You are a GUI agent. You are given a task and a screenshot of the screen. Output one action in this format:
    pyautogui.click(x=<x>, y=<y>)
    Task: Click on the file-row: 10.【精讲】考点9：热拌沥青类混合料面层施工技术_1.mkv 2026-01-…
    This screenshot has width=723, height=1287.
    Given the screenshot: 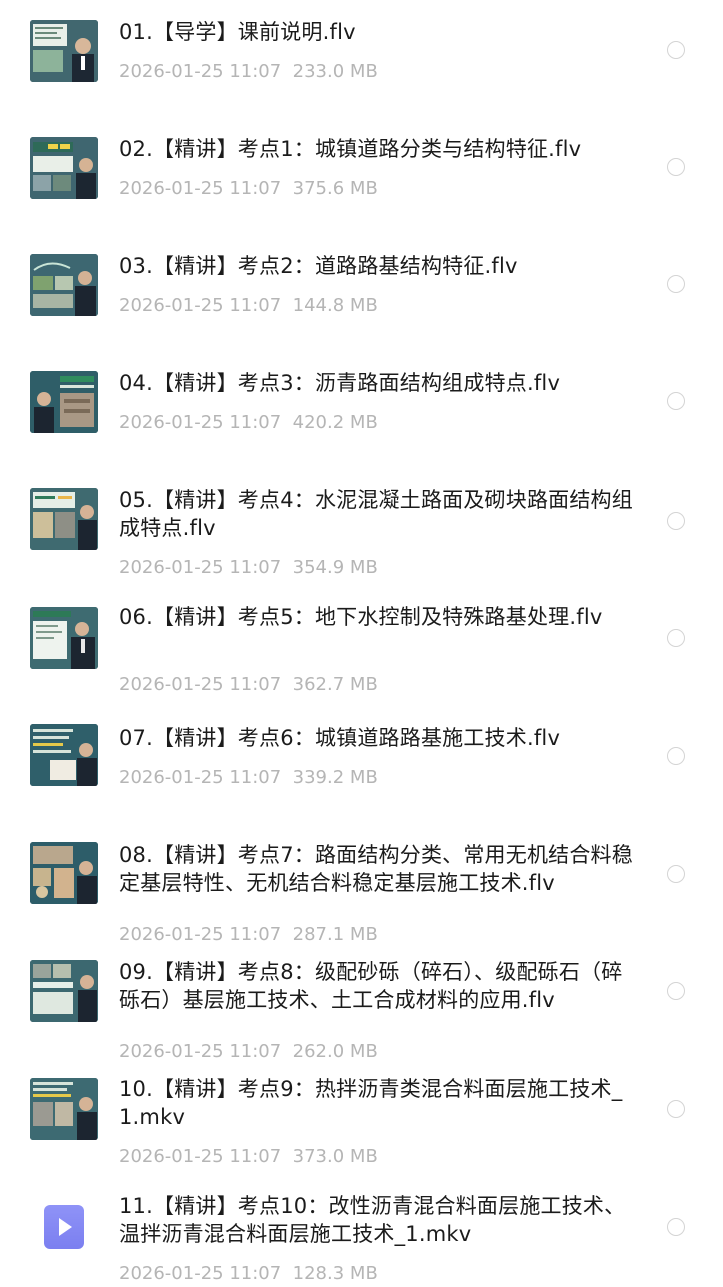 What is the action you would take?
    pyautogui.click(x=361, y=1111)
    